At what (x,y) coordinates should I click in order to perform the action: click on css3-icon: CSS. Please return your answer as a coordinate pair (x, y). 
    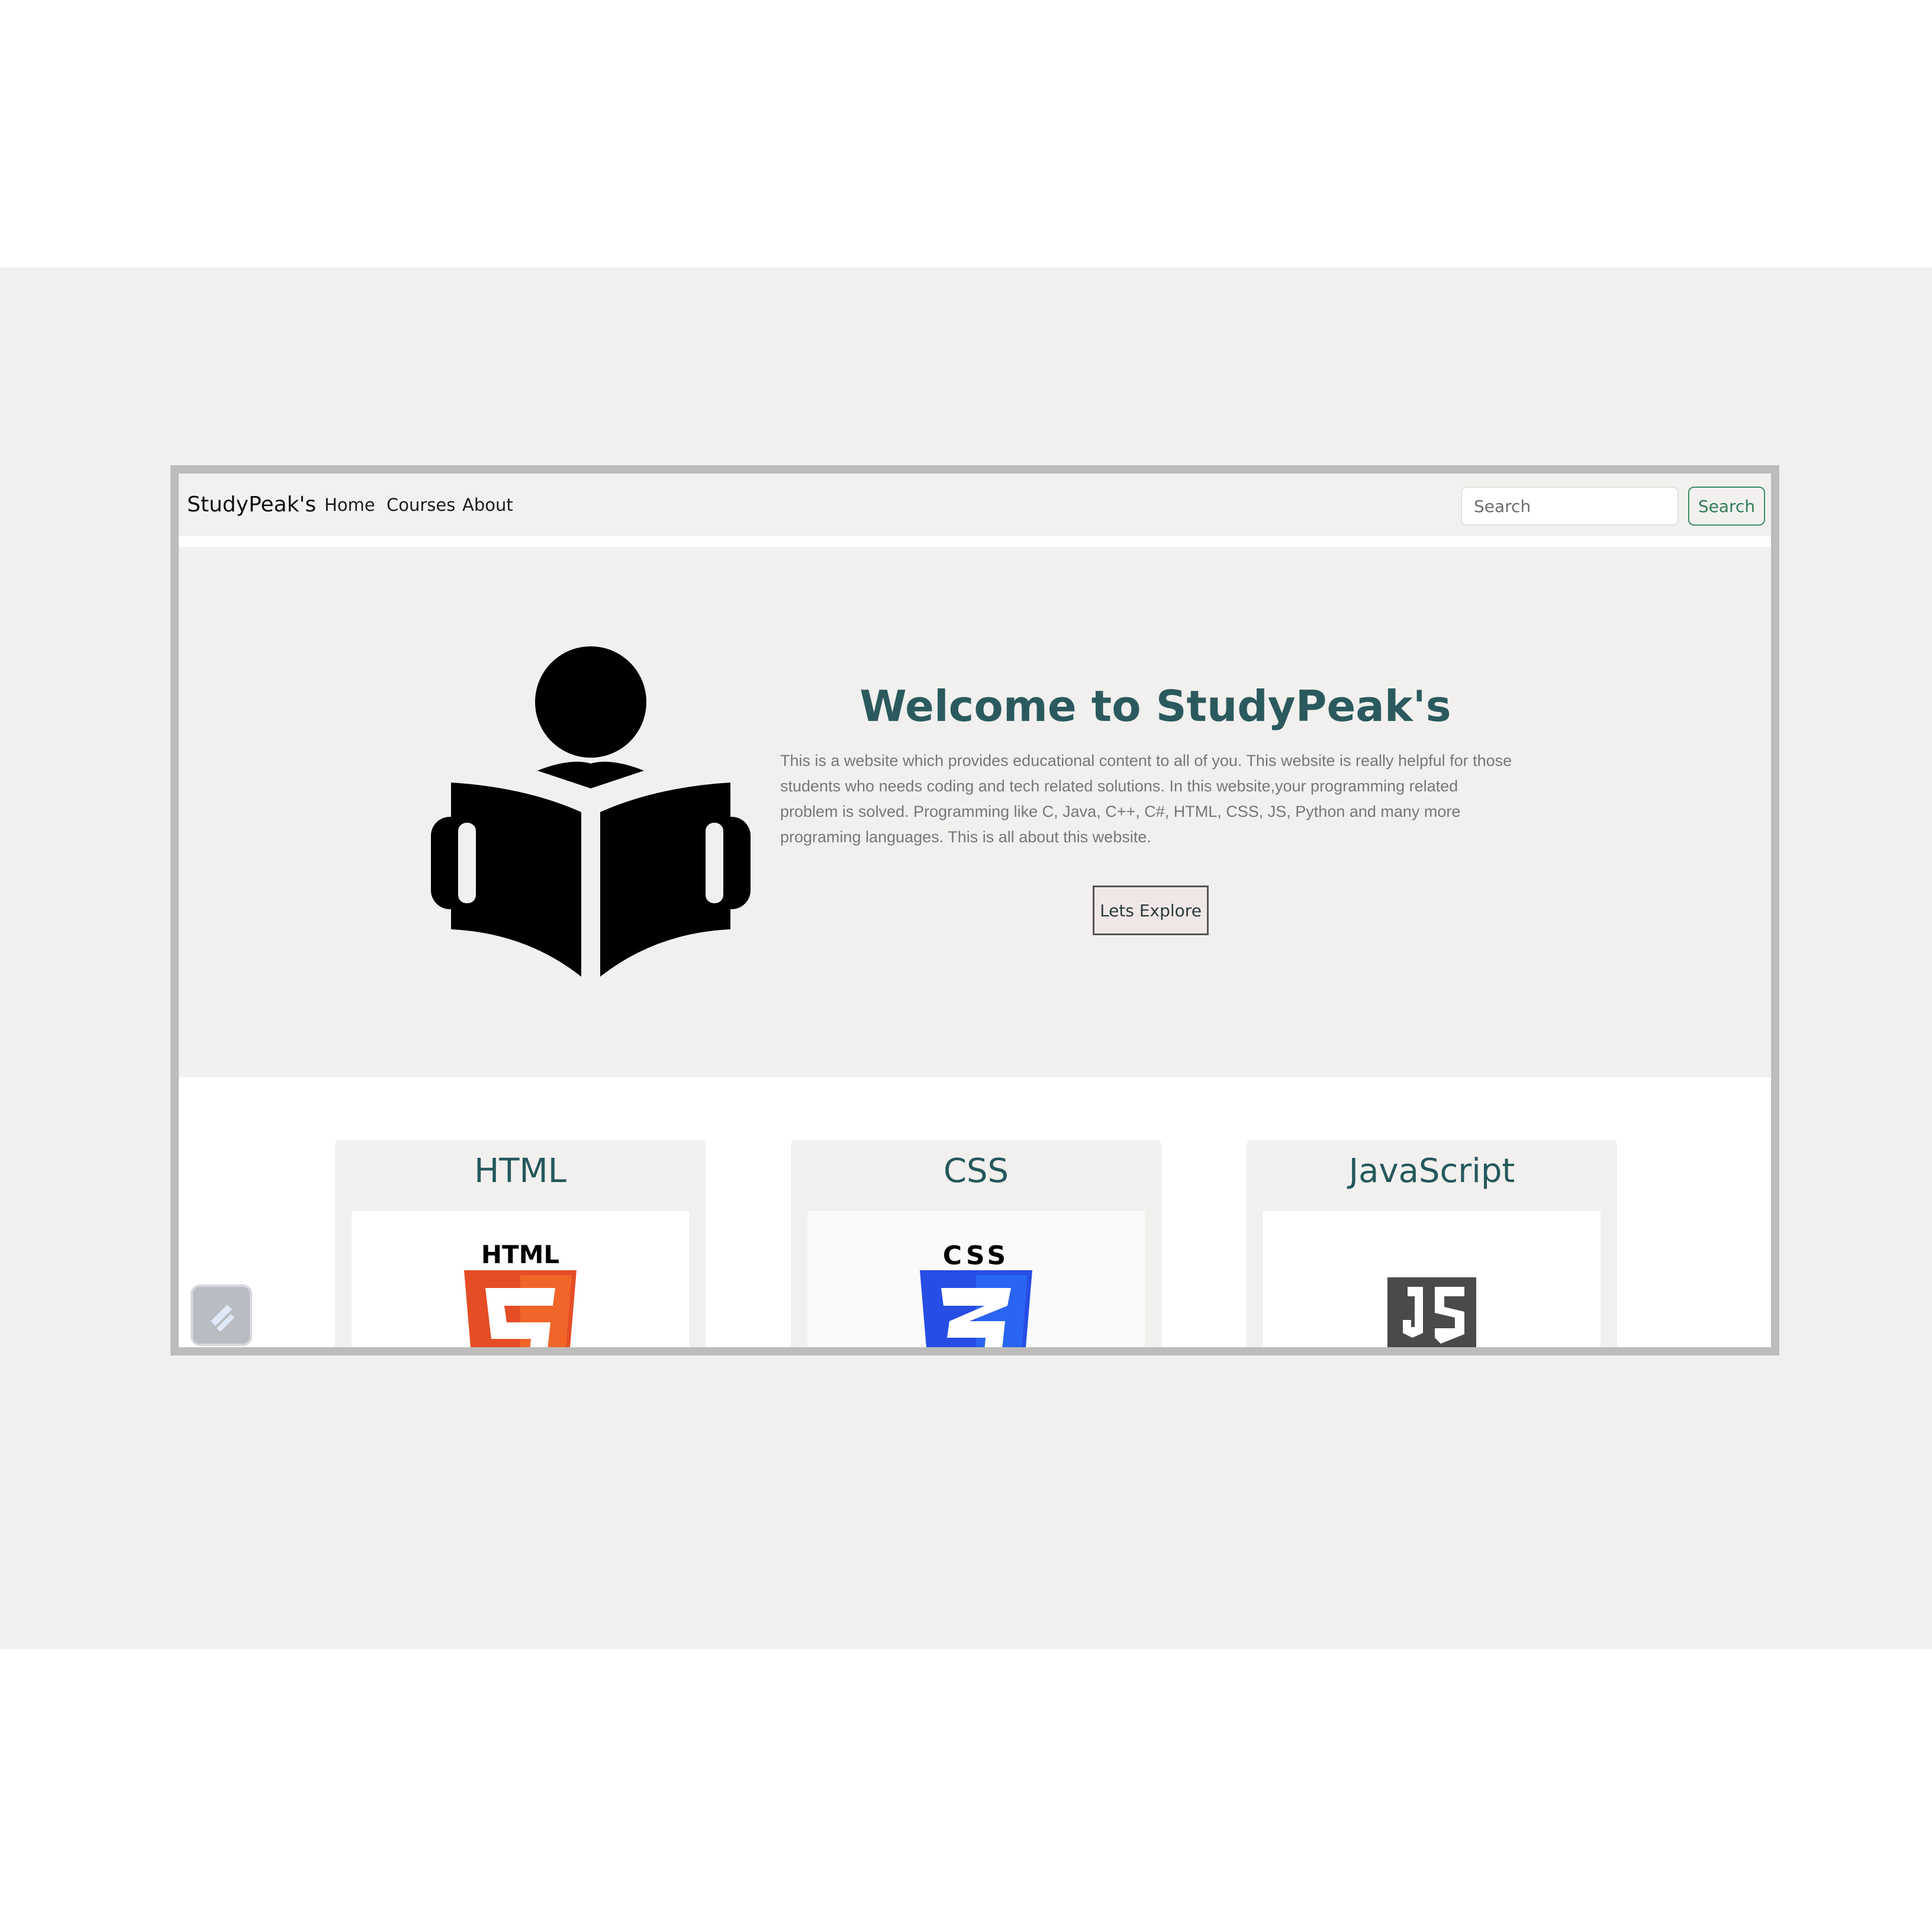
    Looking at the image, I should click on (976, 1294).